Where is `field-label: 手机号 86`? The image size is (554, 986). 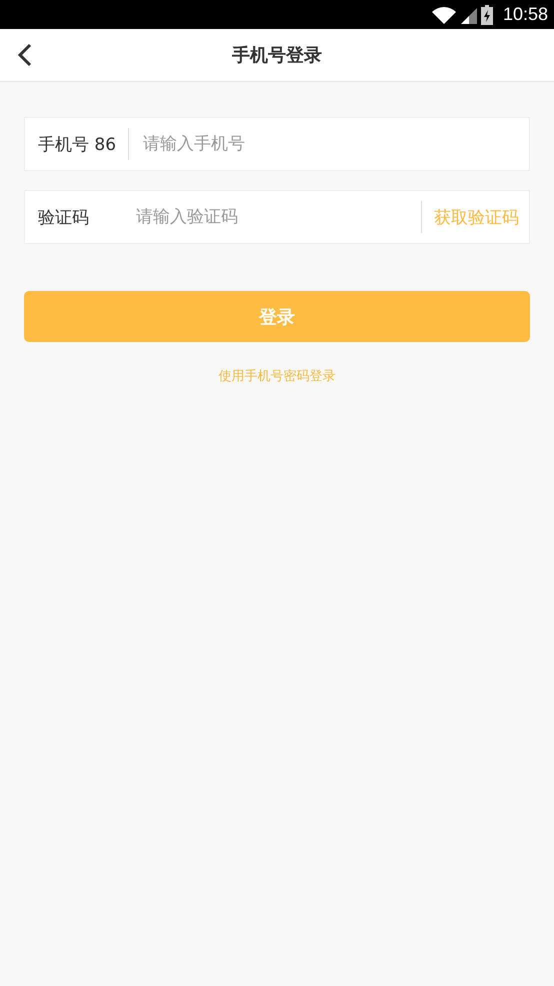 field-label: 手机号 86 is located at coordinates (77, 145).